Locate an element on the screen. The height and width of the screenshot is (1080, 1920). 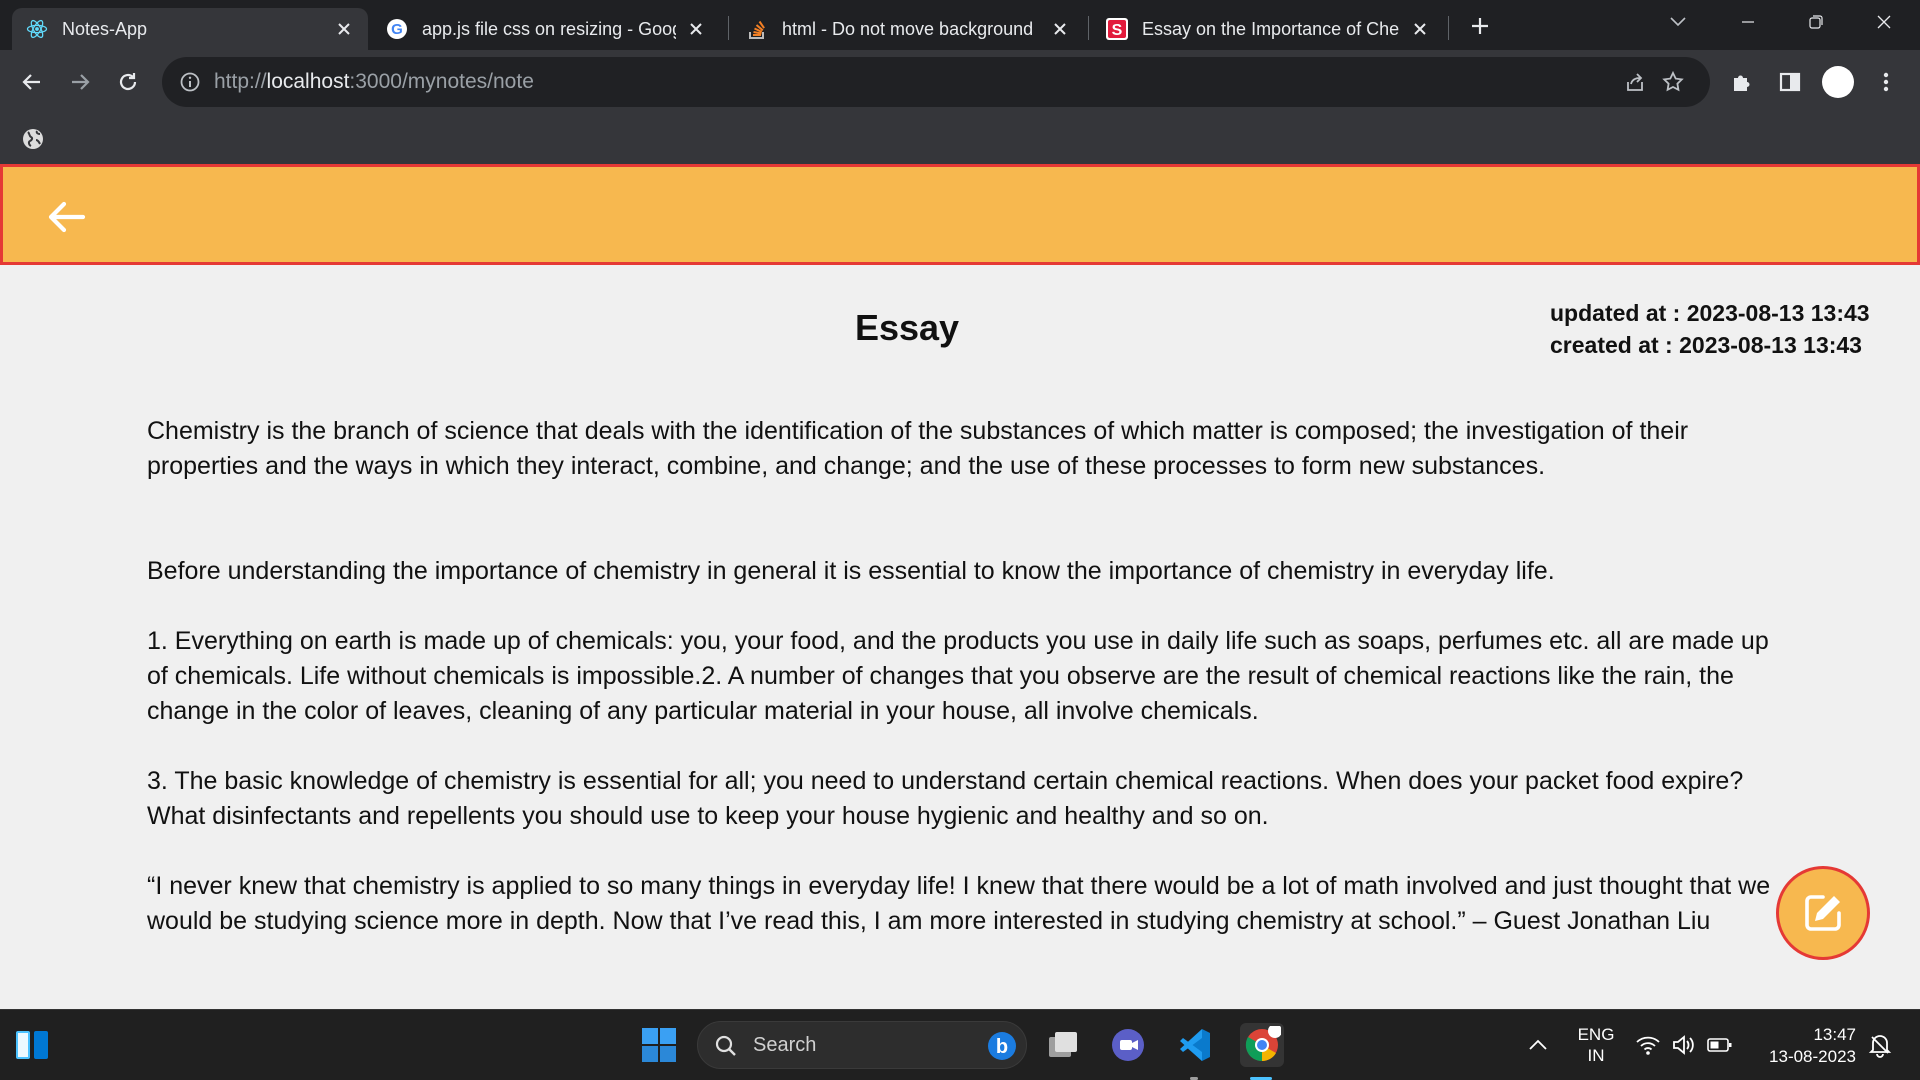
star-icon is located at coordinates (1673, 81).